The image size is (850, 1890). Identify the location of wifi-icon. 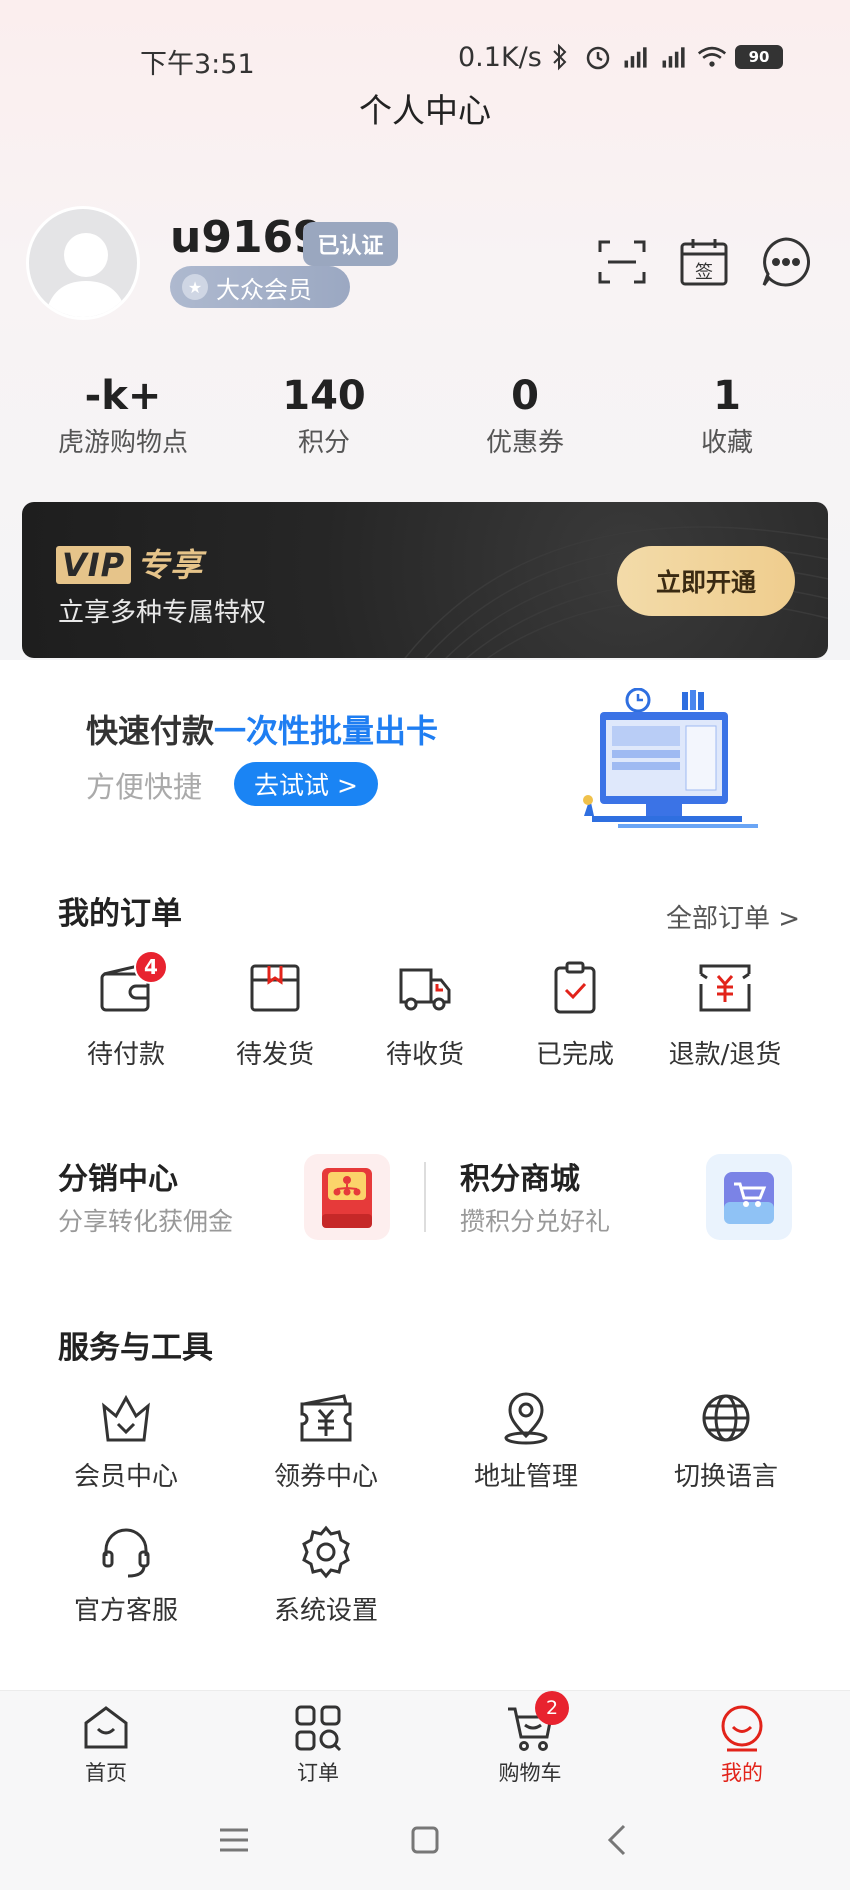
(712, 57).